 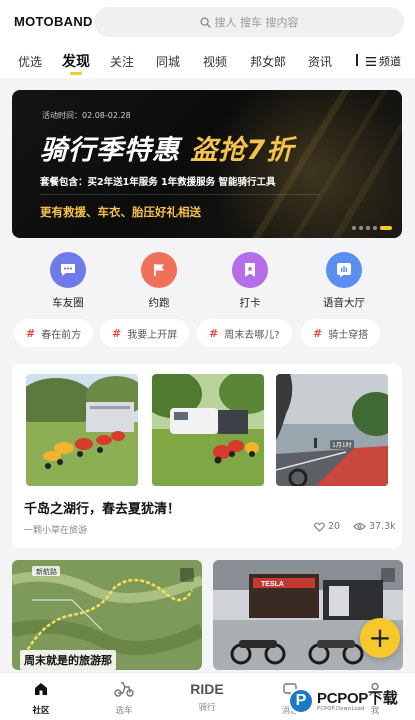 I want to click on quick-action-checkin: 打卡, so click(x=250, y=281).